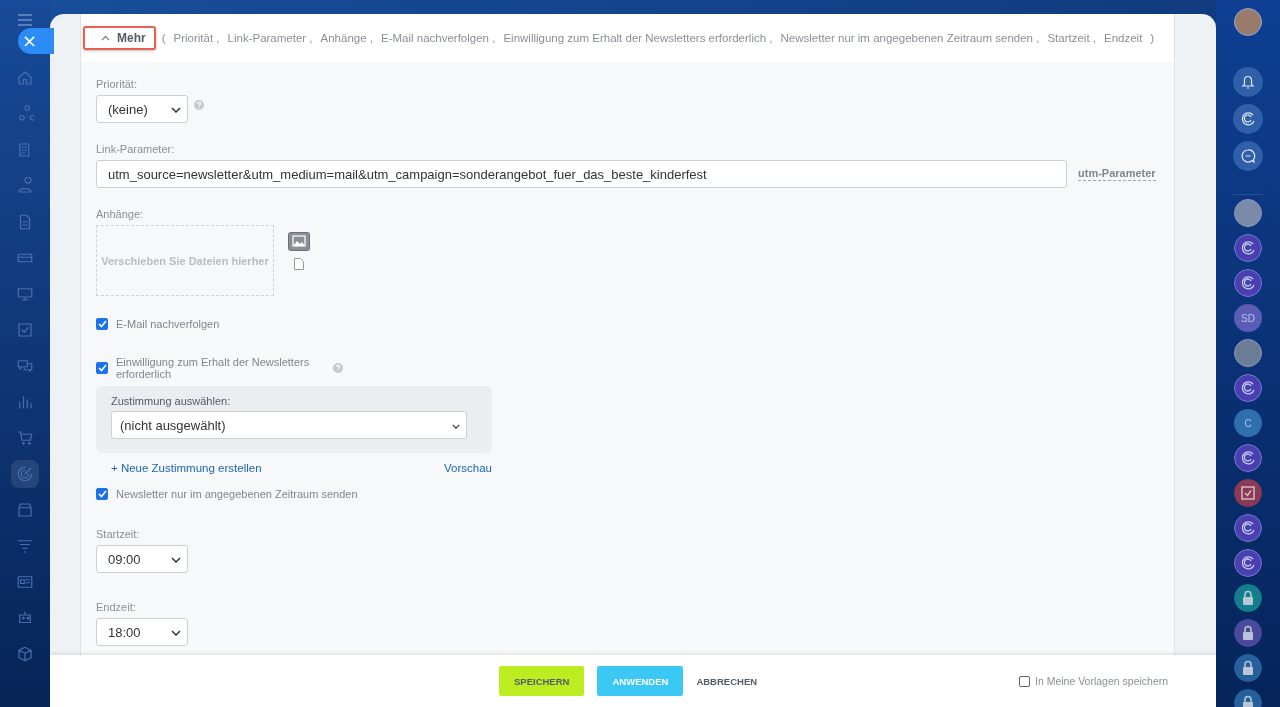 This screenshot has height=707, width=1280. I want to click on save-button: SPEICHERN, so click(542, 681).